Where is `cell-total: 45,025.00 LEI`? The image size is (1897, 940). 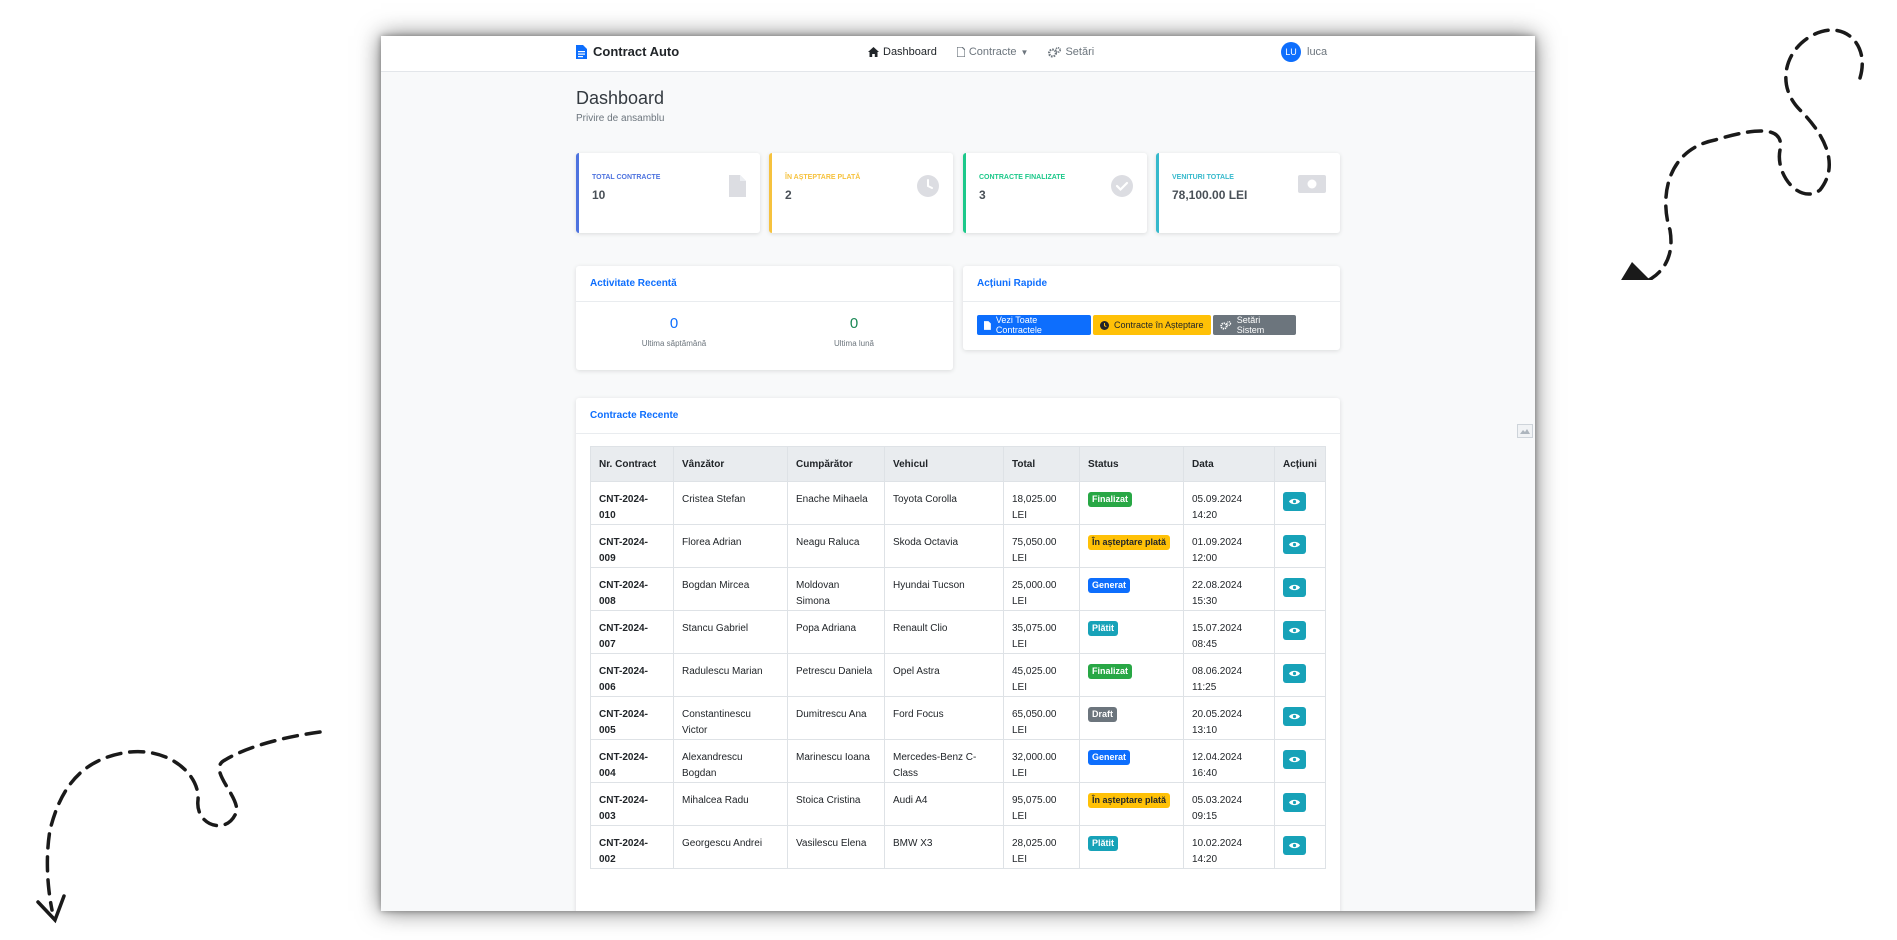 cell-total: 45,025.00 LEI is located at coordinates (1041, 675).